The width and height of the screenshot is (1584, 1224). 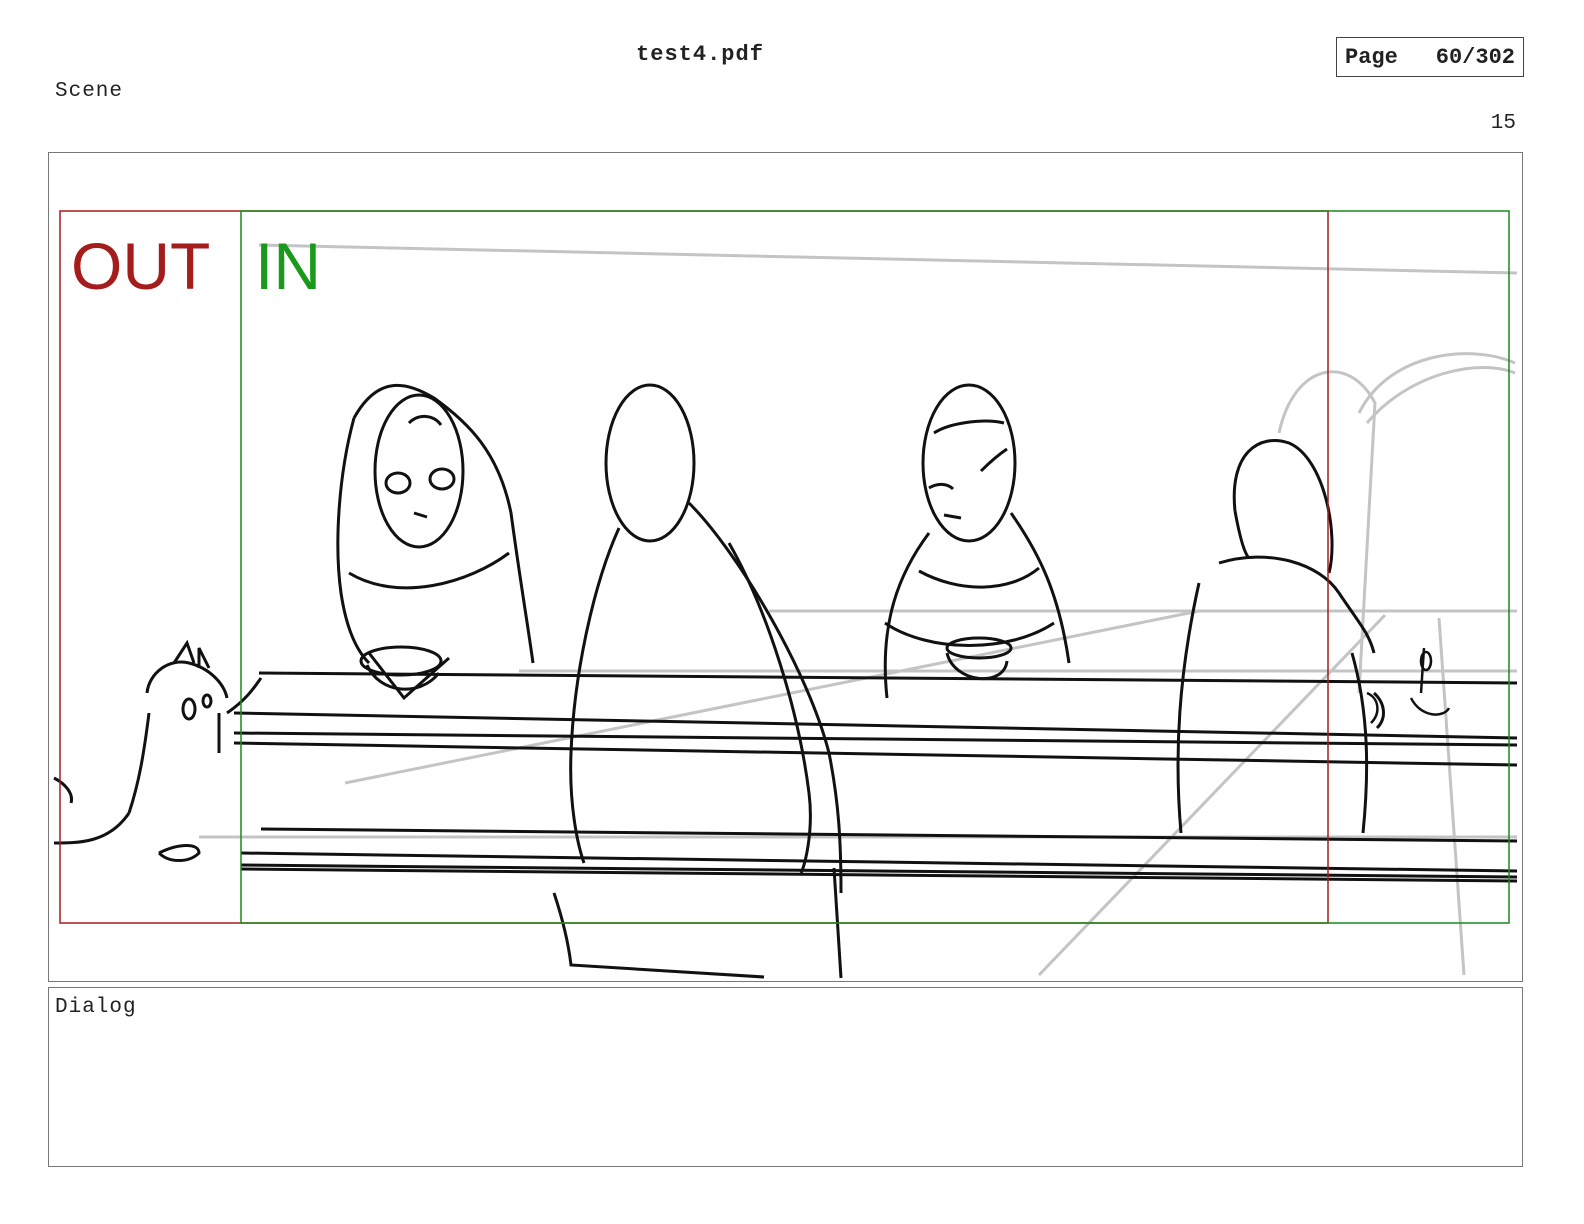 I want to click on frame-out-label: OUT, so click(x=140, y=266).